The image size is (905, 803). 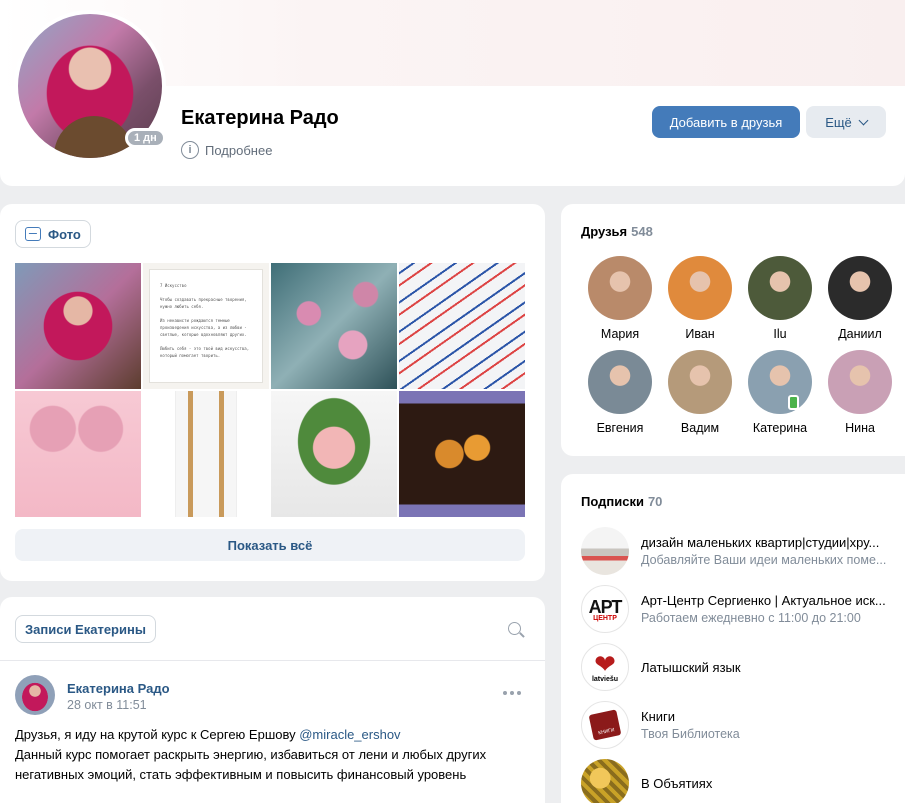 I want to click on art-center-logo-sub: ЦЕНТР, so click(x=605, y=618).